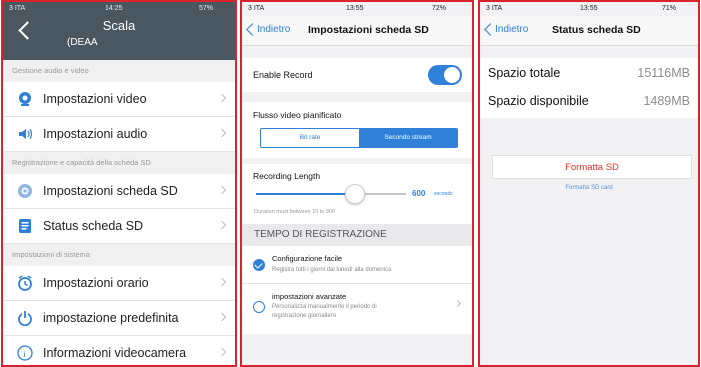 The height and width of the screenshot is (367, 701). What do you see at coordinates (304, 316) in the screenshot?
I see `option-description-line2: registrazione giornaliero` at bounding box center [304, 316].